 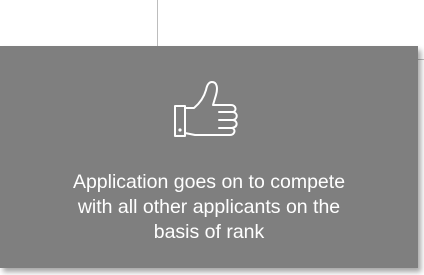 What do you see at coordinates (209, 182) in the screenshot?
I see `caption-line: Application goes on to compete` at bounding box center [209, 182].